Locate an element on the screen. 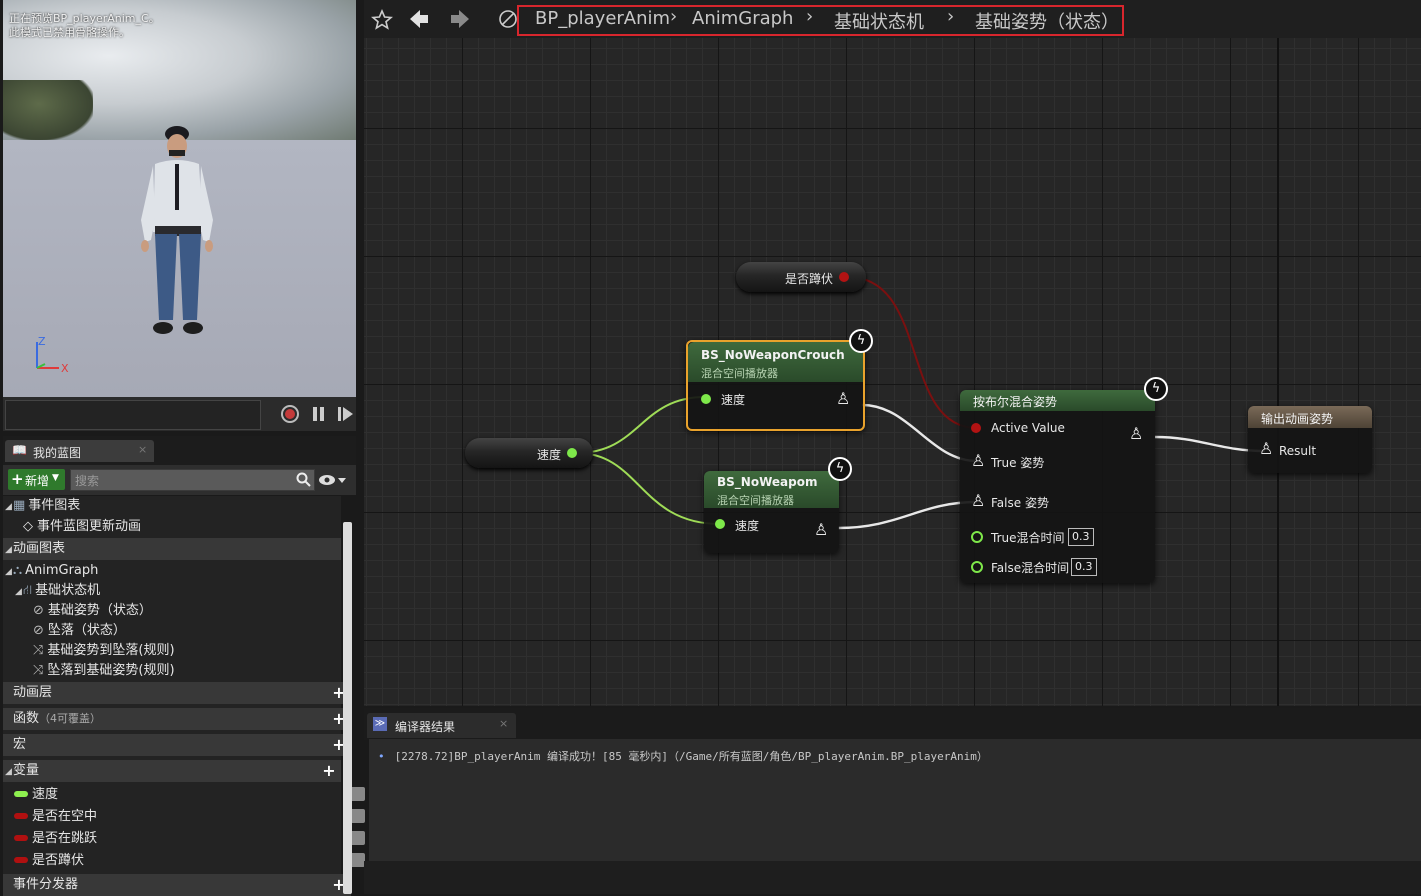  pin-label-active-value: Active Value is located at coordinates (1028, 428).